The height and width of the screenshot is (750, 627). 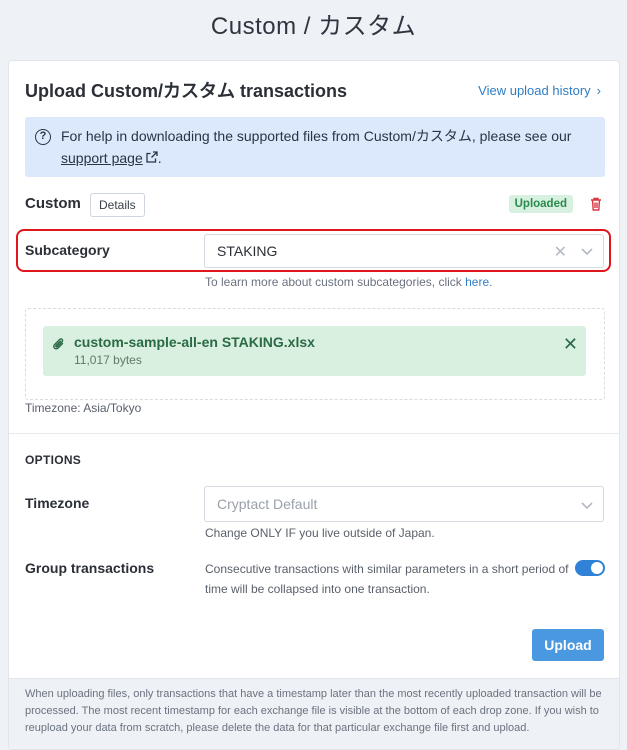 What do you see at coordinates (267, 504) in the screenshot?
I see `timezone-placeholder: Cryptact Default` at bounding box center [267, 504].